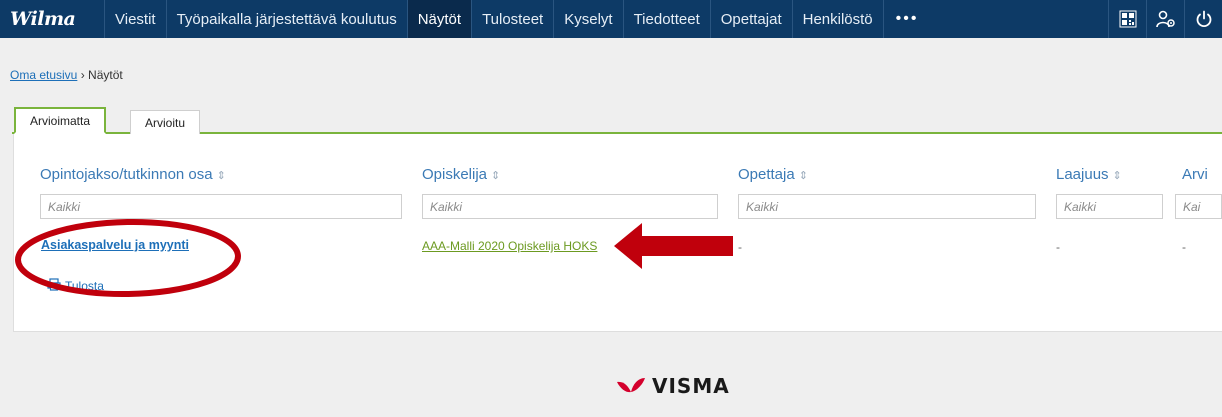  What do you see at coordinates (837, 19) in the screenshot?
I see `nav-item-henkilosto: Henkilöstö` at bounding box center [837, 19].